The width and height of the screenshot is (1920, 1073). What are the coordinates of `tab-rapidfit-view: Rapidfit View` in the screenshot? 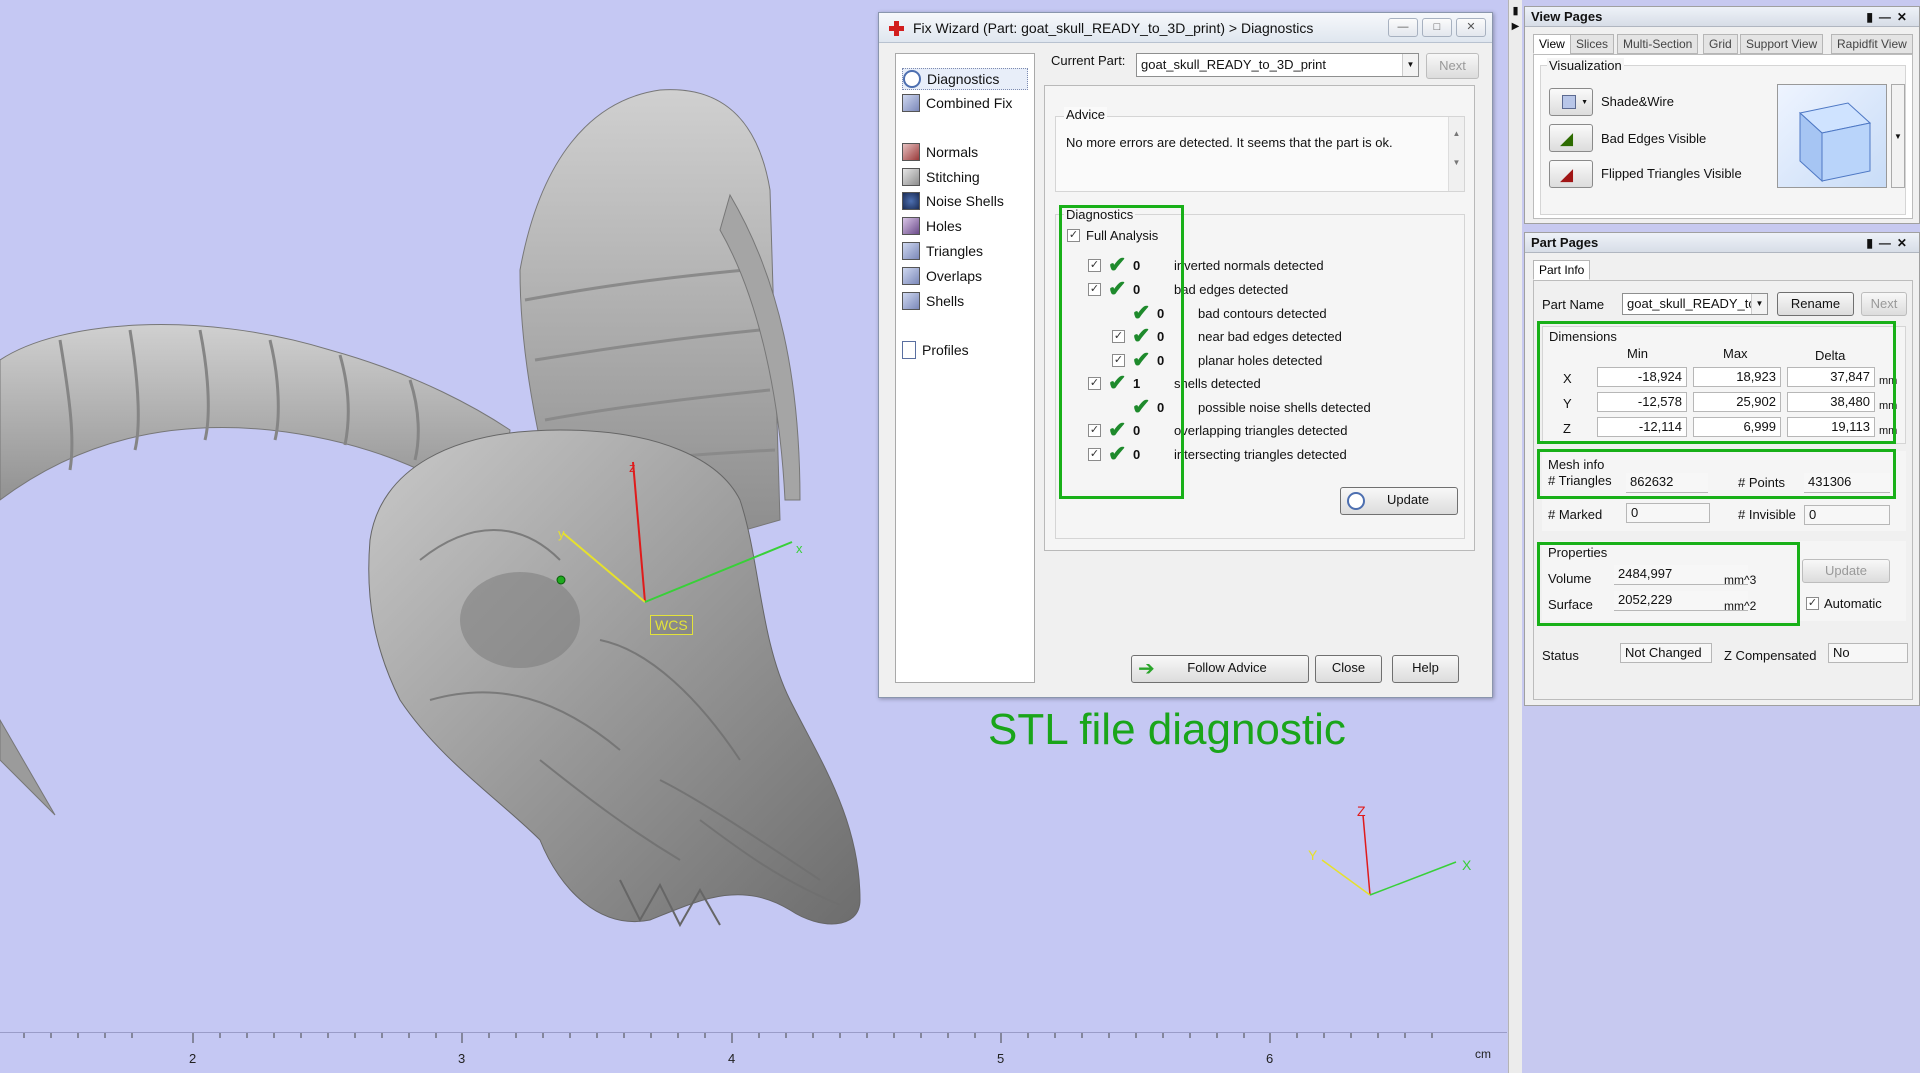 It's located at (1872, 44).